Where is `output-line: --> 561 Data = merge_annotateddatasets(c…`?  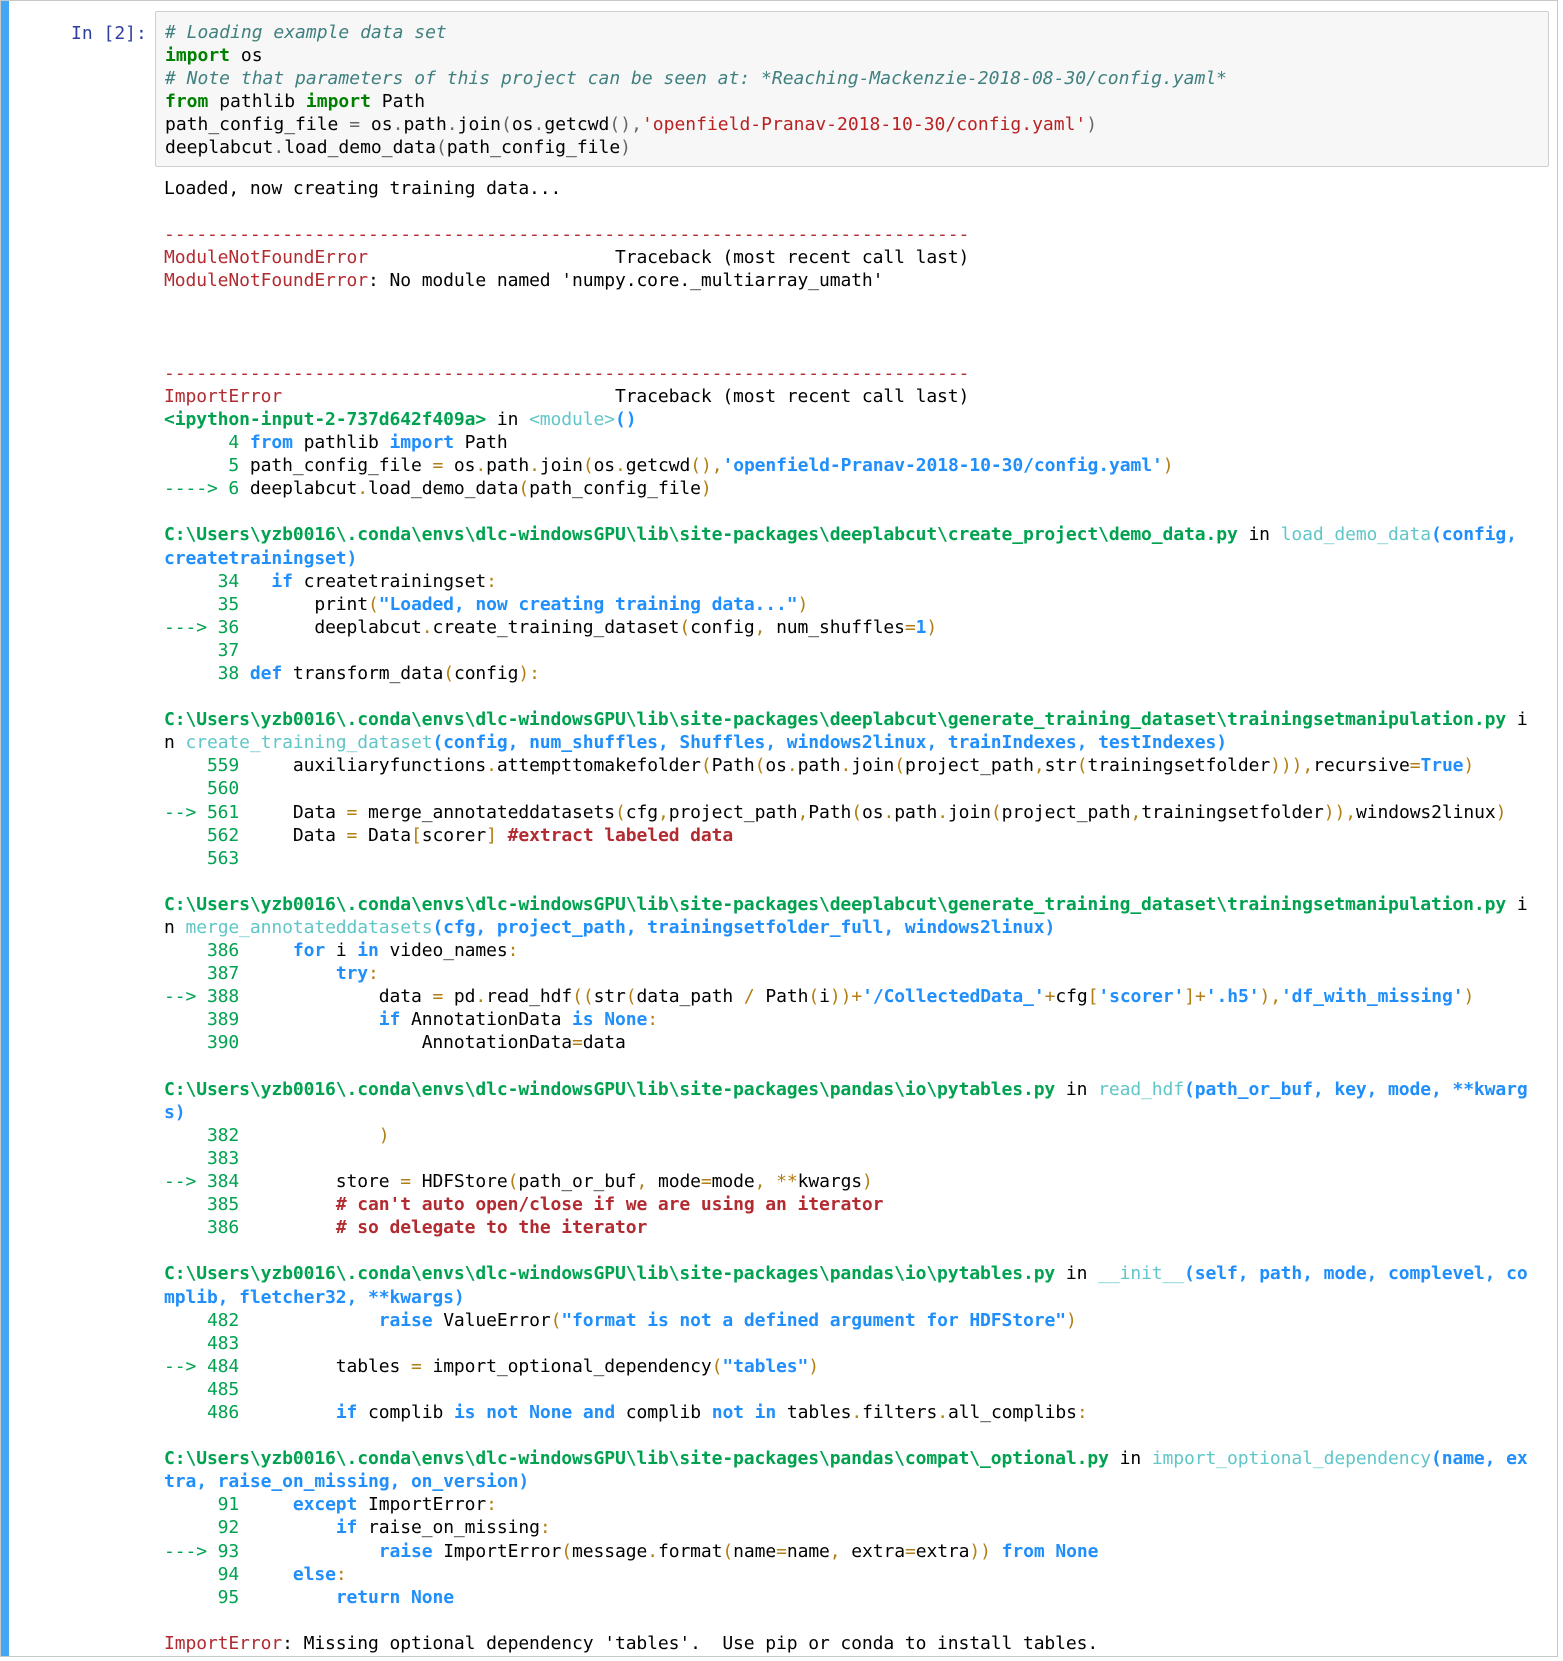 output-line: --> 561 Data = merge_annotateddatasets(c… is located at coordinates (835, 812).